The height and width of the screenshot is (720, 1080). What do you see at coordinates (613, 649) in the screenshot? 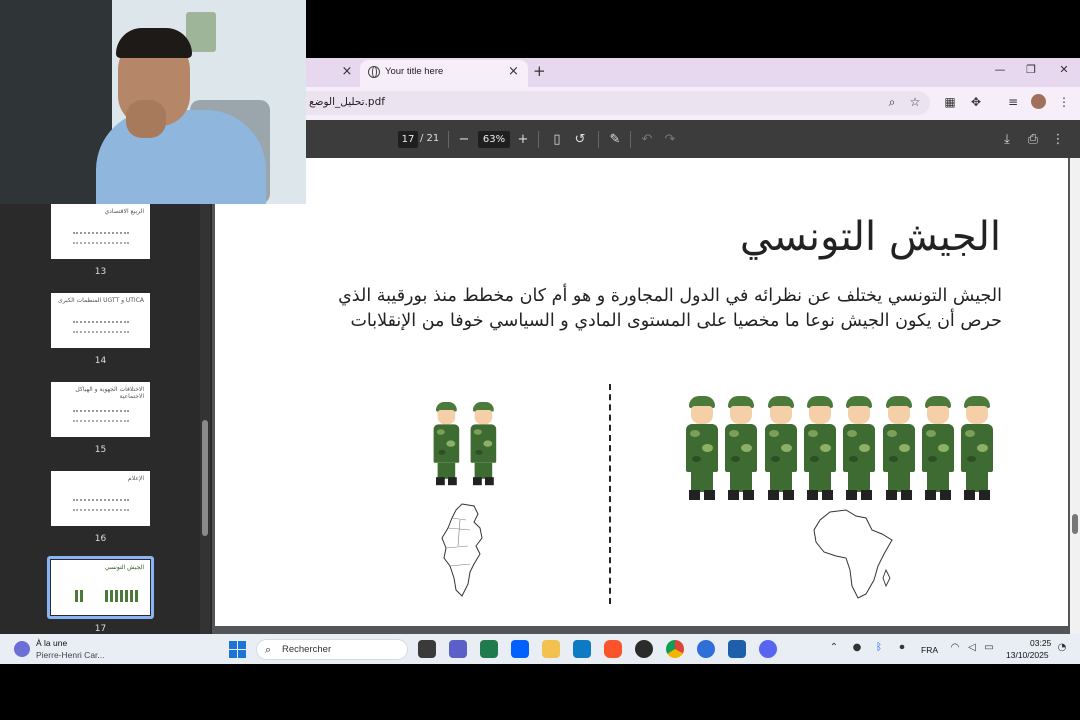
I see `brave-icon` at bounding box center [613, 649].